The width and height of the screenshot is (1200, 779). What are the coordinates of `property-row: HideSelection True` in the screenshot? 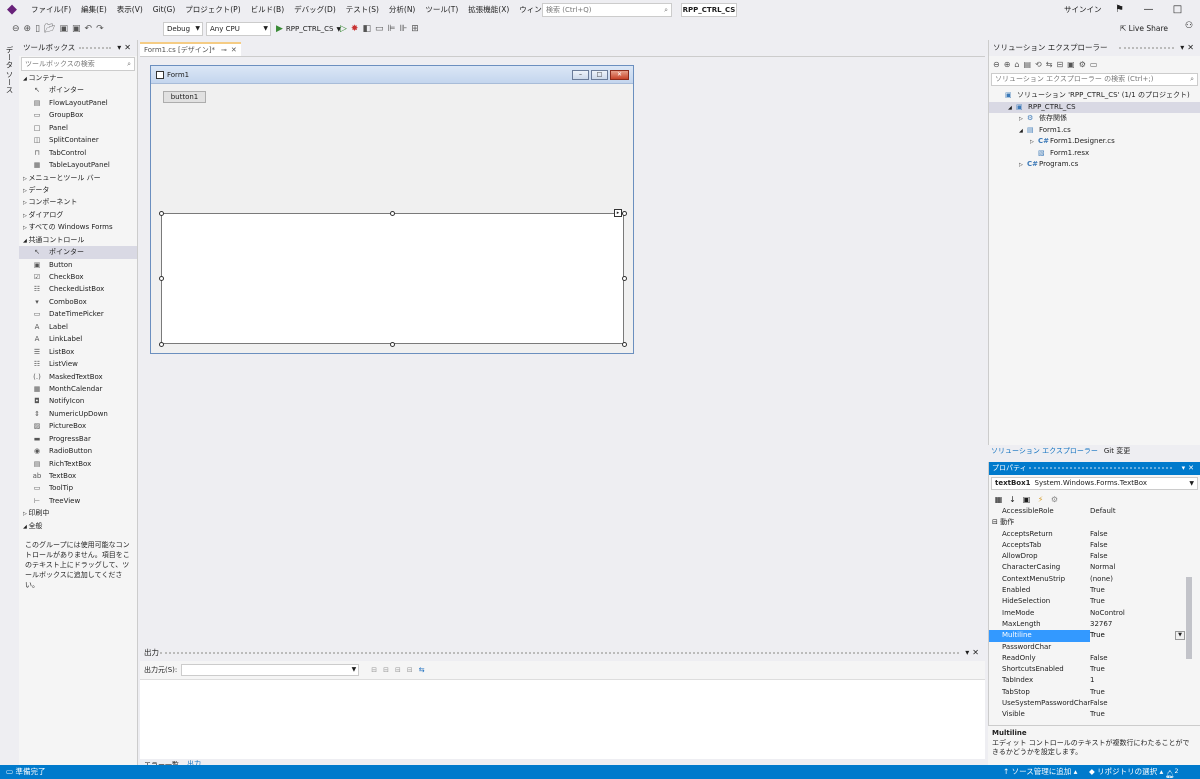 It's located at (1094, 601).